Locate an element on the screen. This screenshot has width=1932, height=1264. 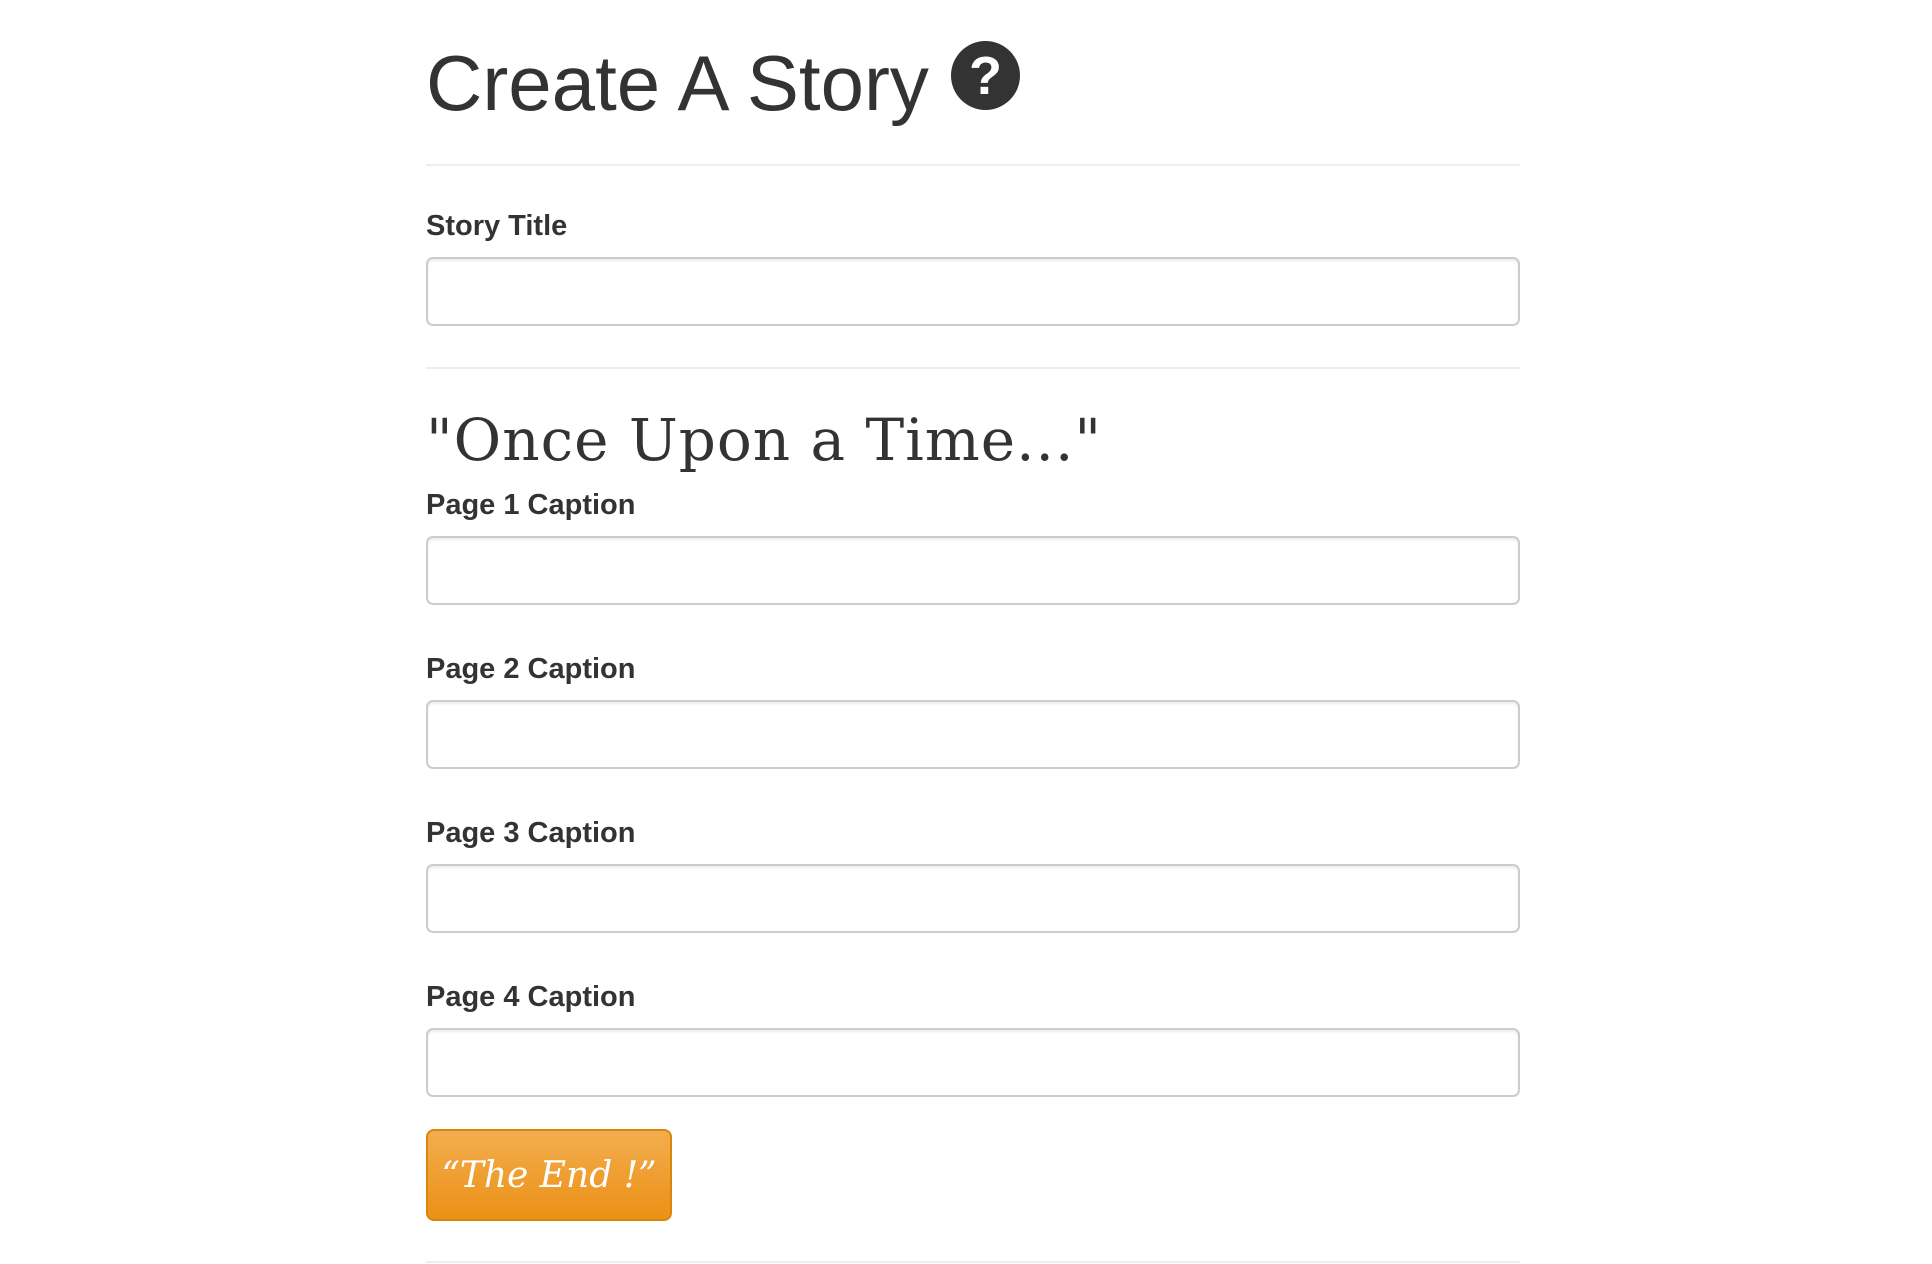
question-circle-icon: ? is located at coordinates (985, 75).